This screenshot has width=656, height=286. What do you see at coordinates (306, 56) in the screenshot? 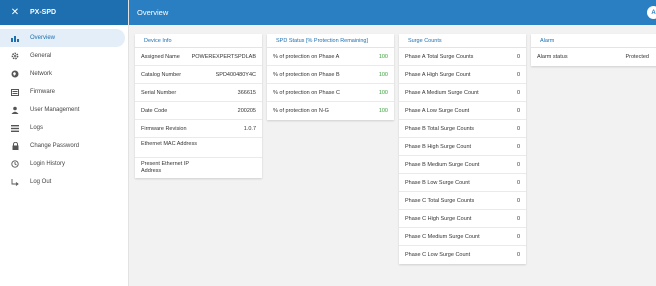
I see `row-label: % of protection on Phase A` at bounding box center [306, 56].